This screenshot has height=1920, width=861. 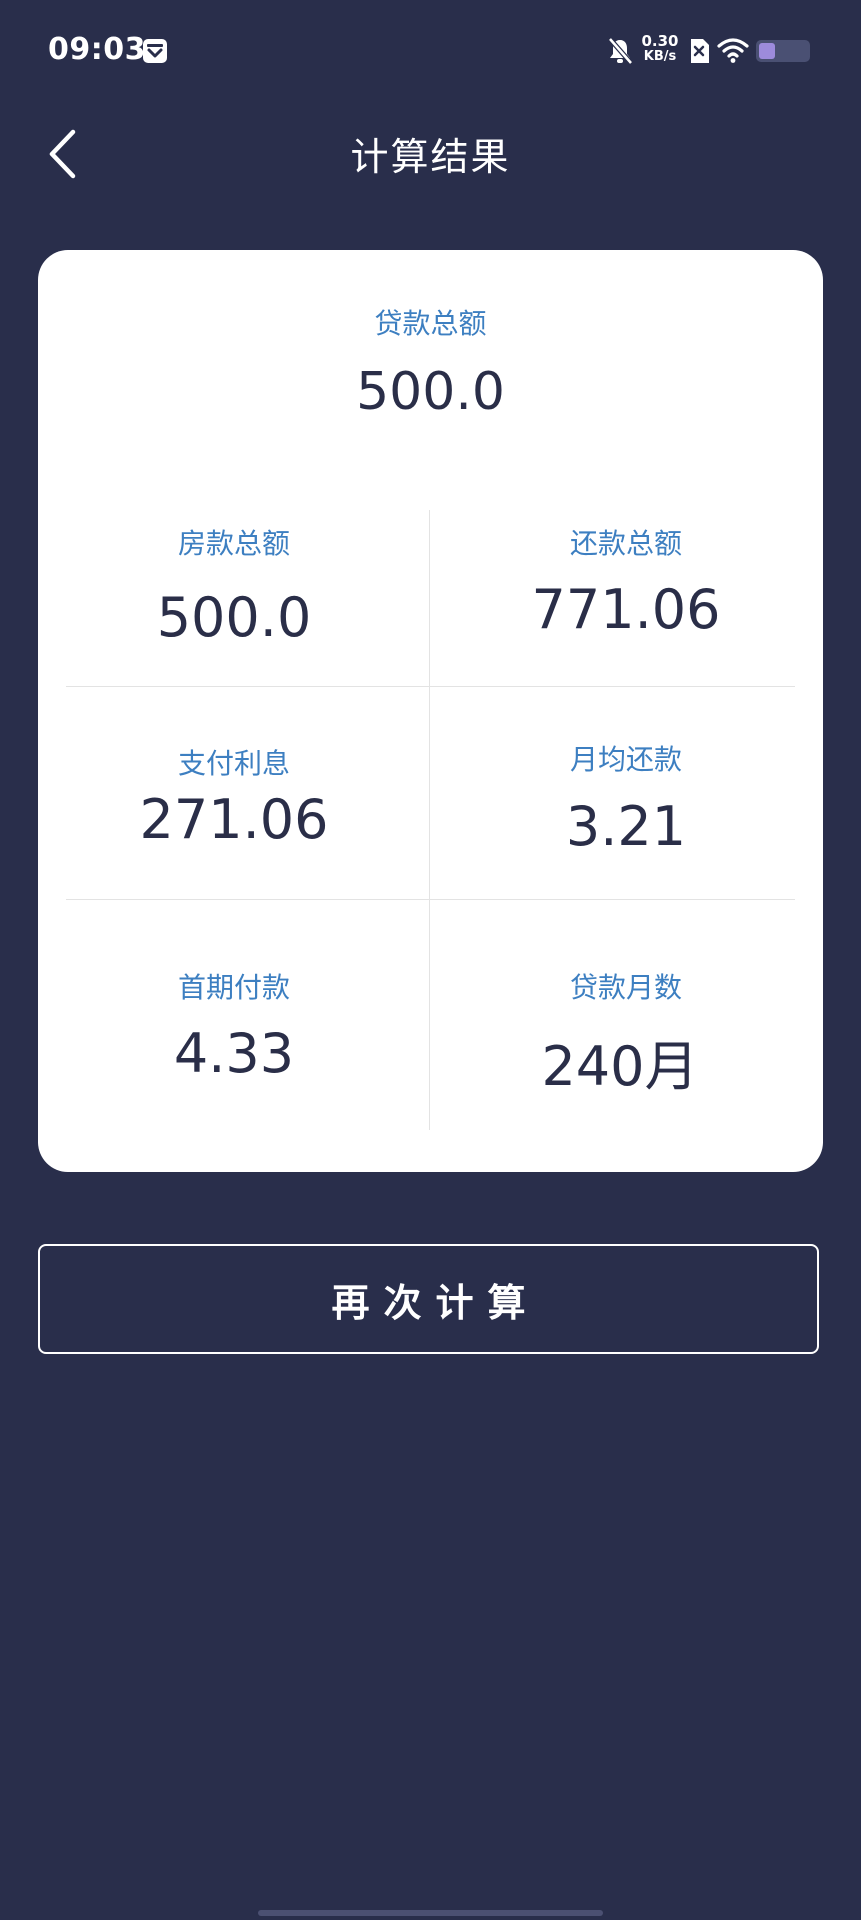 I want to click on status-time: 09:03, so click(x=97, y=49).